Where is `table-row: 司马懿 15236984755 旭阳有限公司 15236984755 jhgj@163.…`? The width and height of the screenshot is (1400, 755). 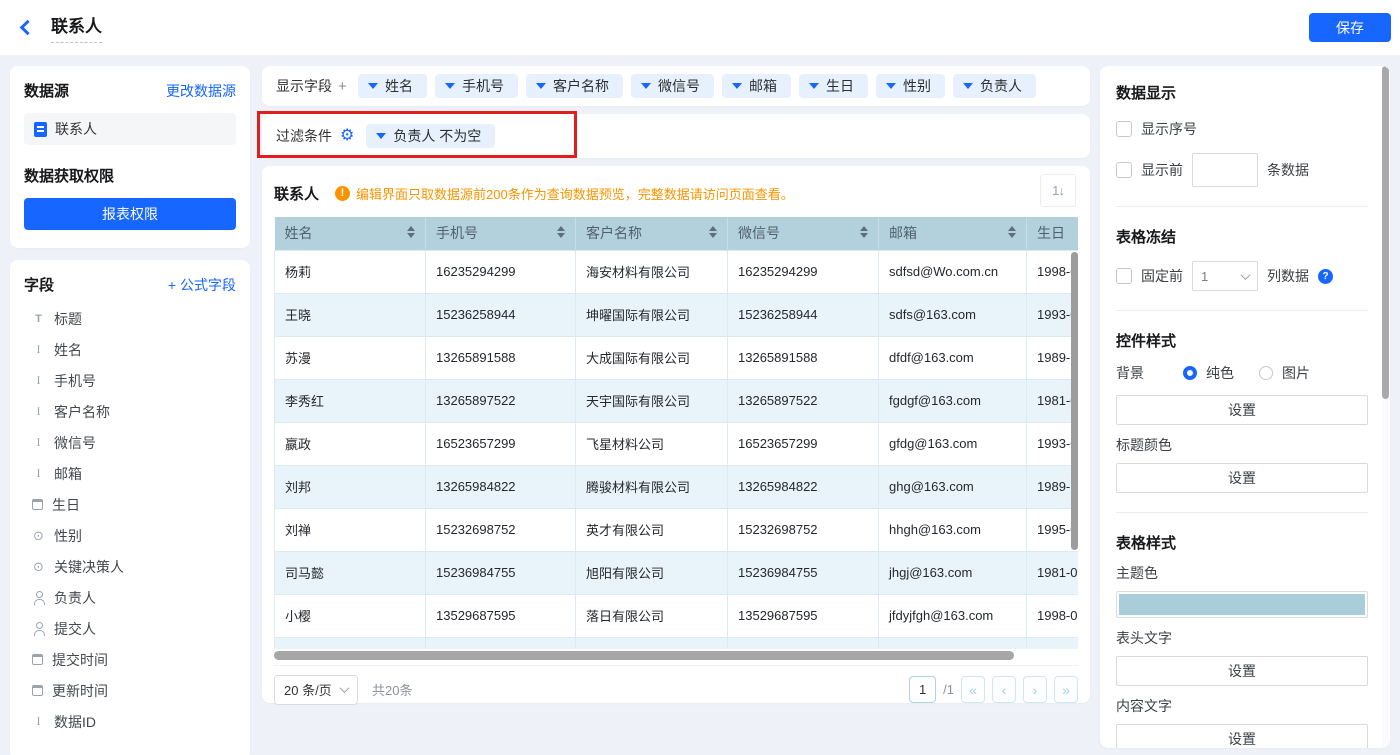 table-row: 司马懿 15236984755 旭阳有限公司 15236984755 jhgj@163.… is located at coordinates (676, 572).